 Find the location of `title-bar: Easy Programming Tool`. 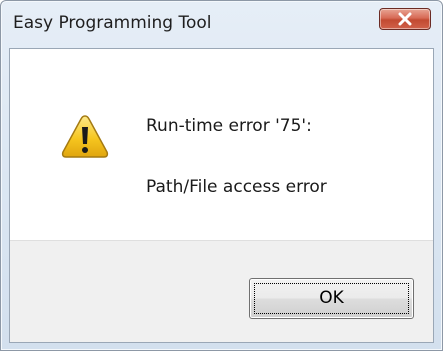

title-bar: Easy Programming Tool is located at coordinates (221, 24).